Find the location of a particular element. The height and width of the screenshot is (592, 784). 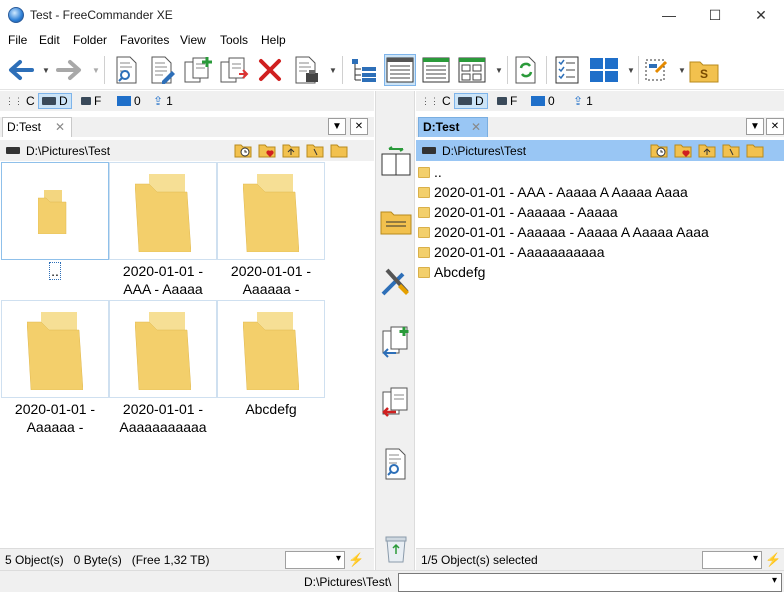

checklist-icon is located at coordinates (568, 70).